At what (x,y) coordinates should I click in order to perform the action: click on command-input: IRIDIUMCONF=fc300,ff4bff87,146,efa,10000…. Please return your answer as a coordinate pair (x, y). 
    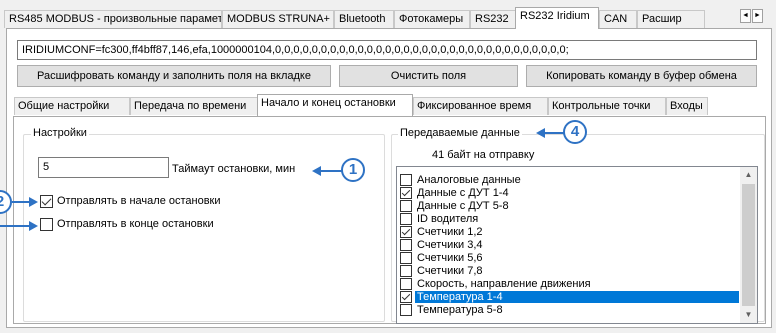
    Looking at the image, I should click on (387, 50).